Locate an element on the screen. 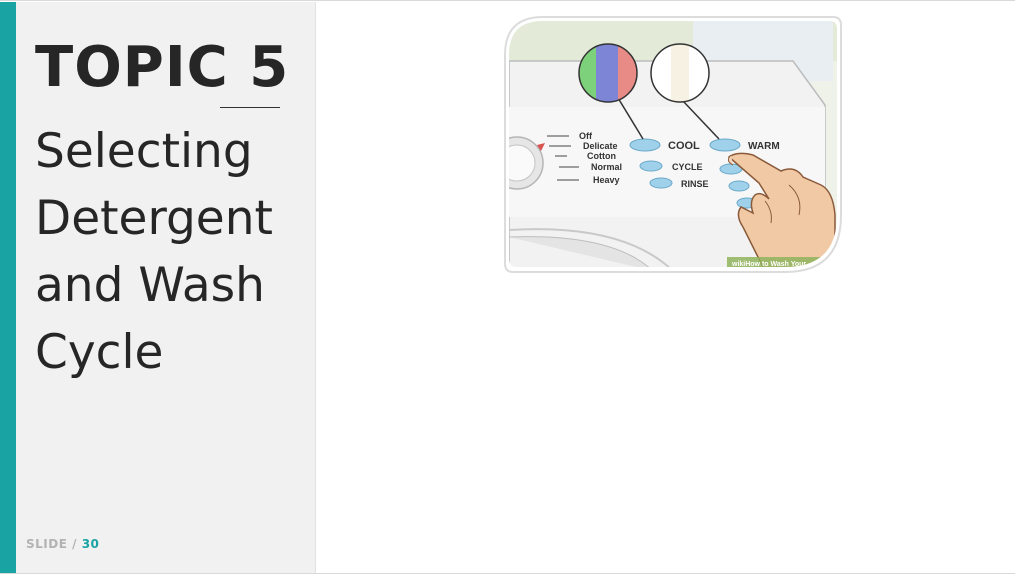  warm-color-swatch is located at coordinates (680, 73).